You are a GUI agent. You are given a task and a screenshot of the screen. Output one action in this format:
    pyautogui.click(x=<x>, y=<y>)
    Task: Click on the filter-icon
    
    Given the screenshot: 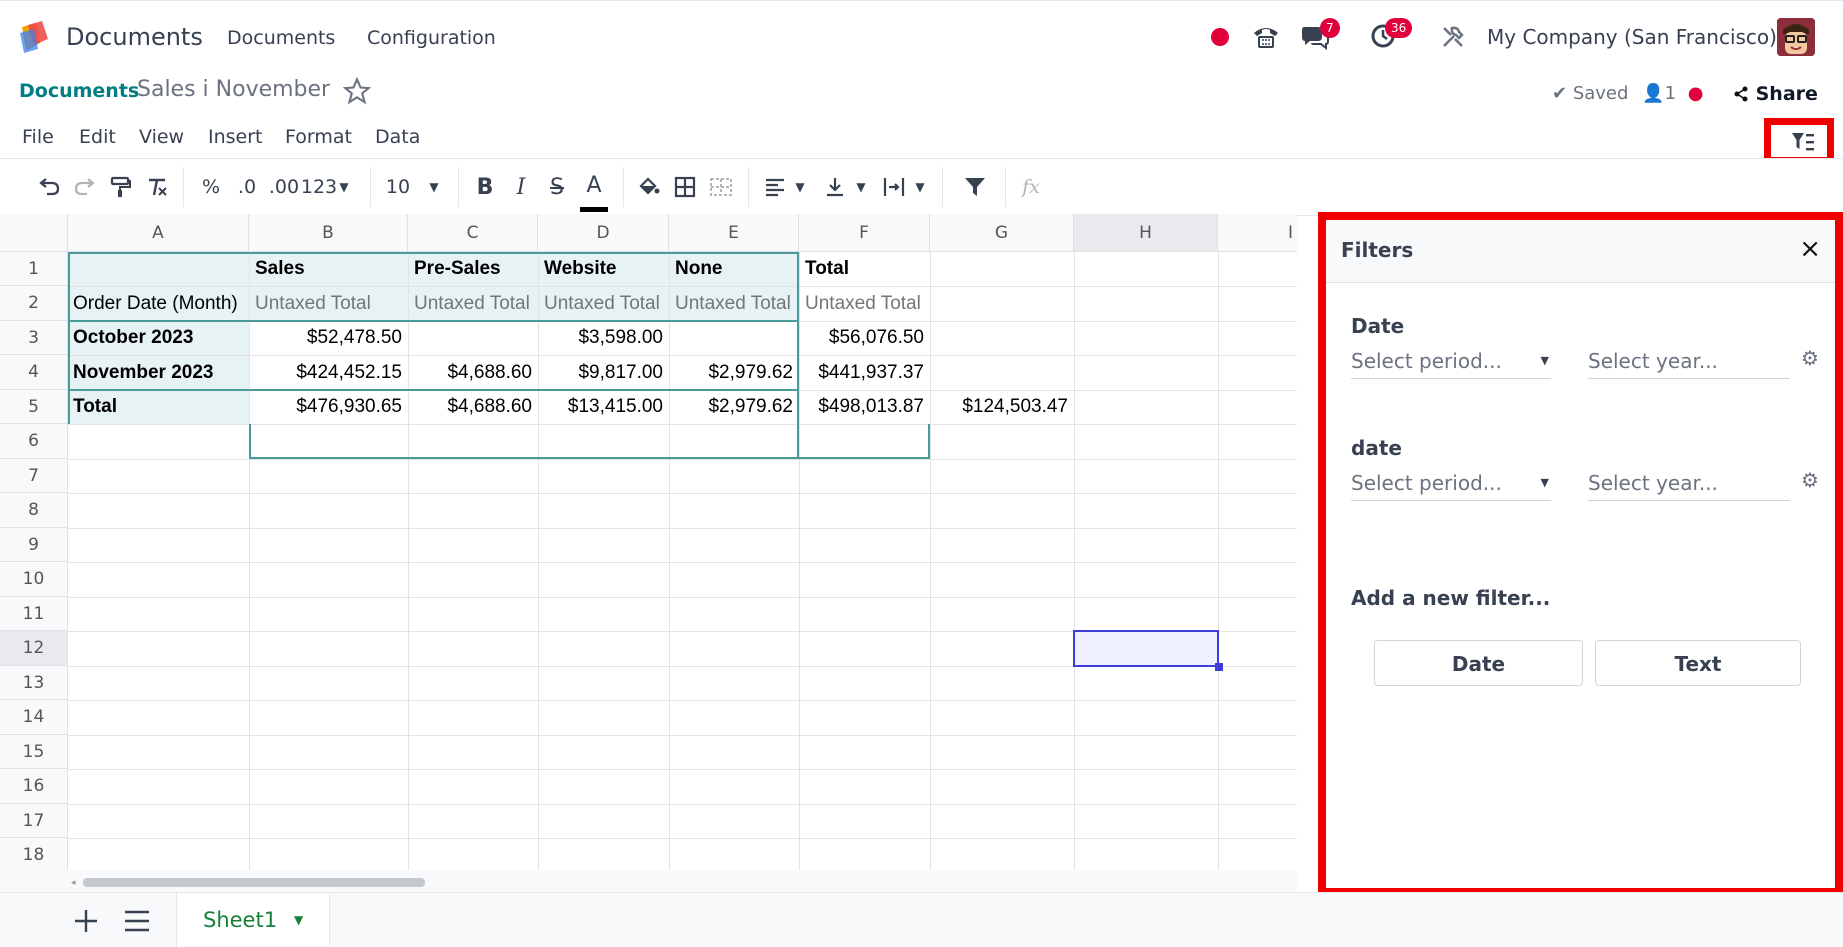 What is the action you would take?
    pyautogui.click(x=975, y=187)
    